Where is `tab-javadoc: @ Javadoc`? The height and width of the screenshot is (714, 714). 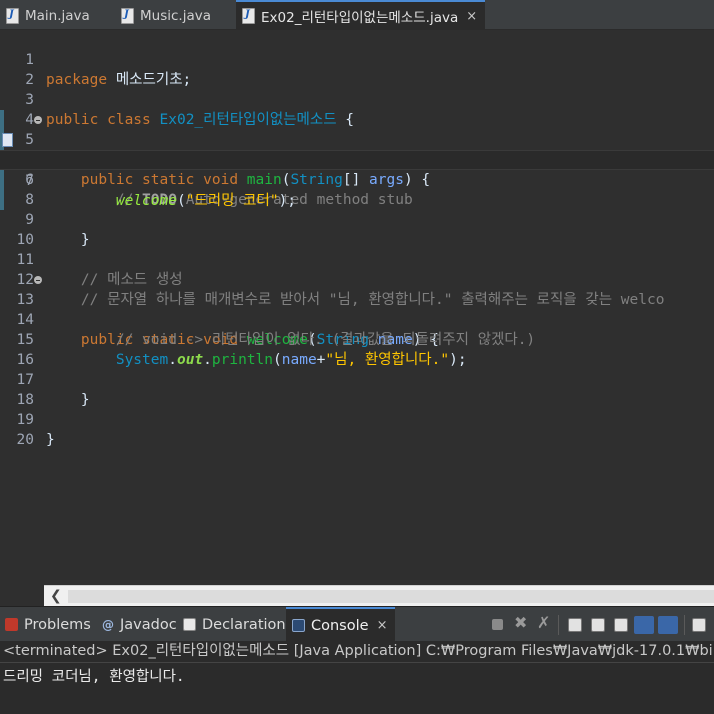 tab-javadoc: @ Javadoc is located at coordinates (139, 624).